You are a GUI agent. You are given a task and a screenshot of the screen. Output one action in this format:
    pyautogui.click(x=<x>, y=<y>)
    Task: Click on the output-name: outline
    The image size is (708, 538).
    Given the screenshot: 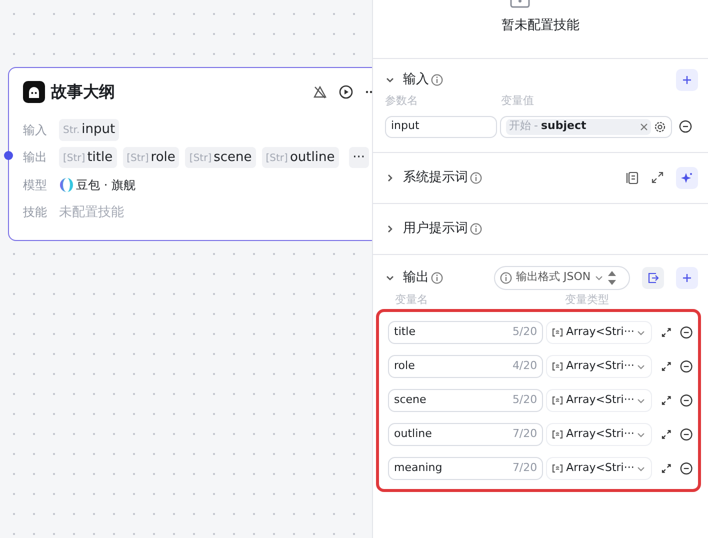 What is the action you would take?
    pyautogui.click(x=413, y=434)
    